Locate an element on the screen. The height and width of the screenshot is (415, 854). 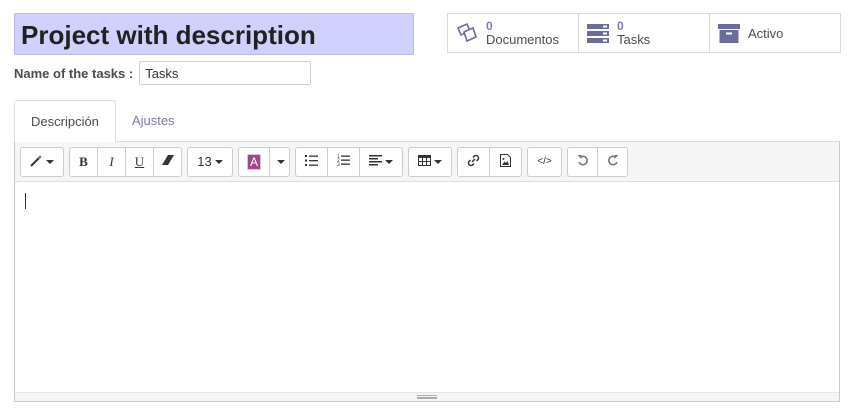
redo-button is located at coordinates (612, 161).